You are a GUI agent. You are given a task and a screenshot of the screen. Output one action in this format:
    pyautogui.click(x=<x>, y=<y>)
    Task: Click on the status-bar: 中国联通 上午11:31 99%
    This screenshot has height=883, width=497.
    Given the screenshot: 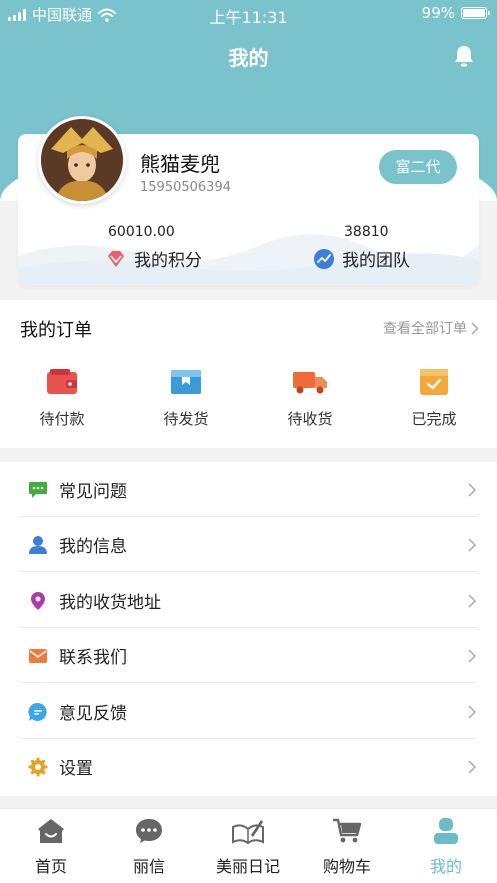 What is the action you would take?
    pyautogui.click(x=248, y=14)
    